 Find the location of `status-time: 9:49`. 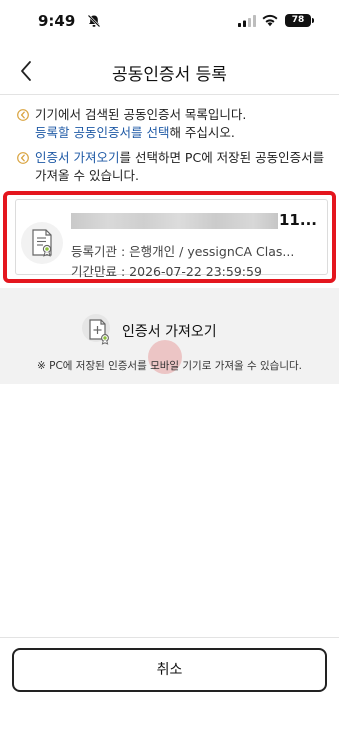

status-time: 9:49 is located at coordinates (57, 21).